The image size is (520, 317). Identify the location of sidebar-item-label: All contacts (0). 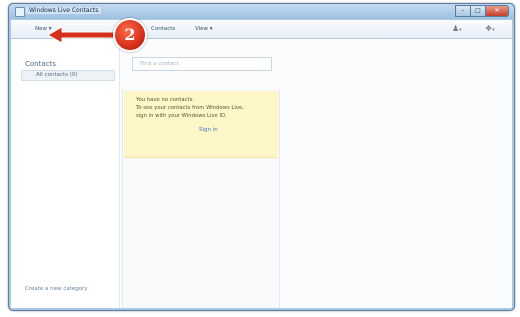
(57, 75).